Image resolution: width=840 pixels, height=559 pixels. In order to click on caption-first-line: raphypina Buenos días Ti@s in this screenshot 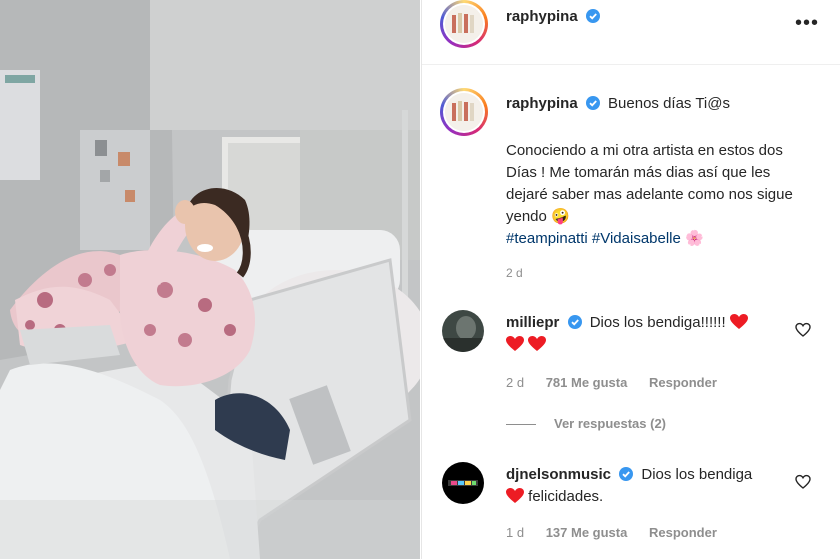, I will do `click(666, 103)`.